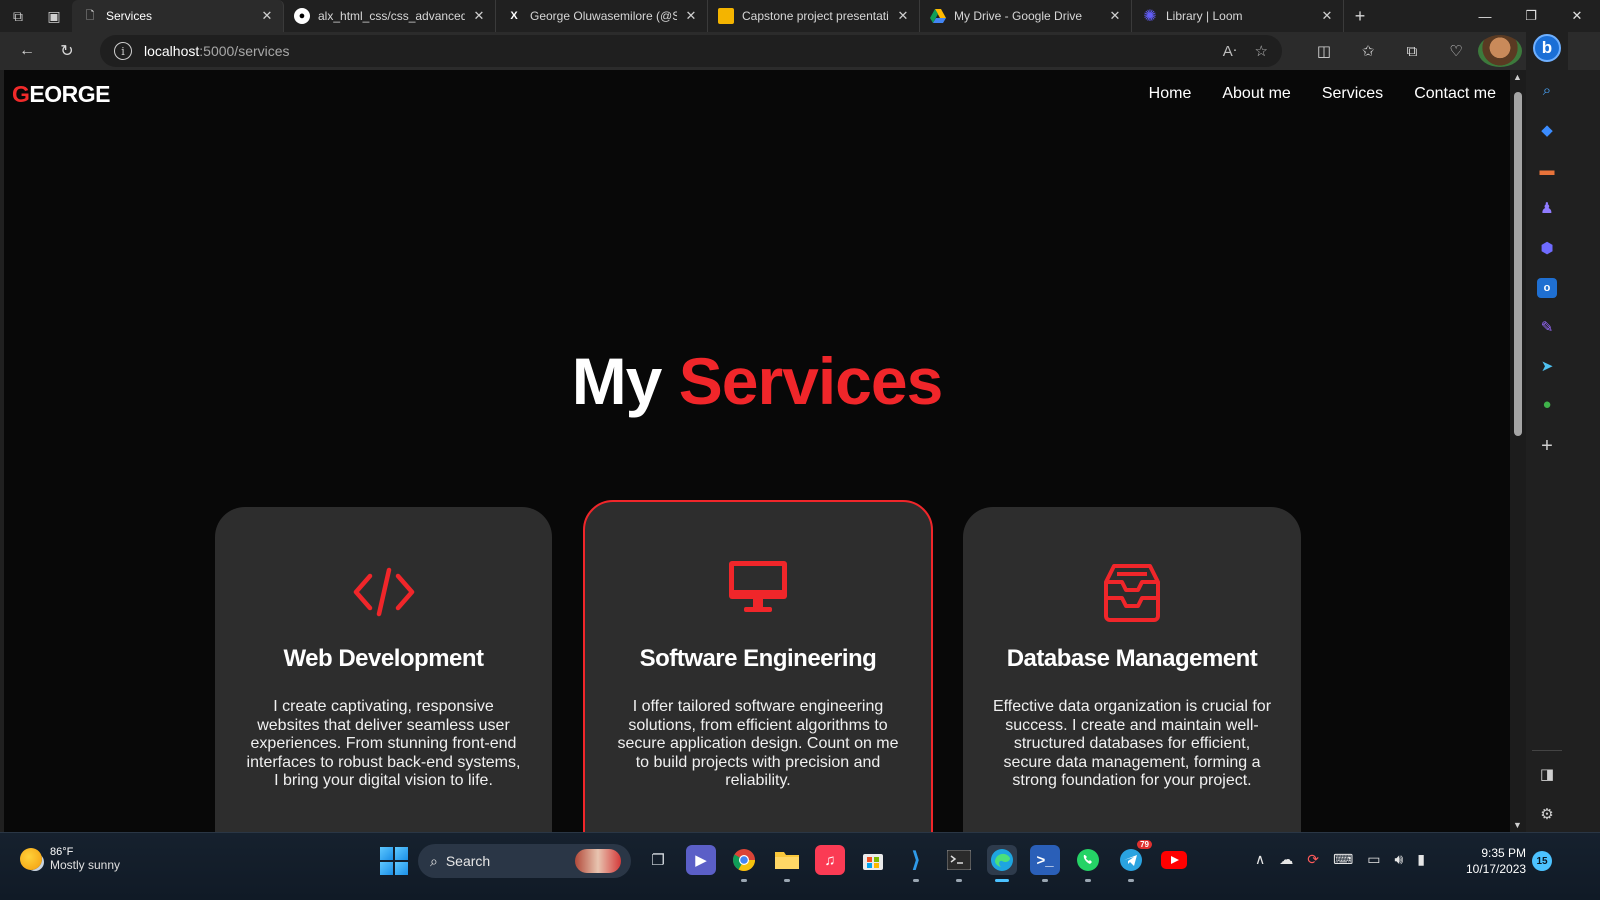  I want to click on battery-icon: ▮, so click(1421, 859).